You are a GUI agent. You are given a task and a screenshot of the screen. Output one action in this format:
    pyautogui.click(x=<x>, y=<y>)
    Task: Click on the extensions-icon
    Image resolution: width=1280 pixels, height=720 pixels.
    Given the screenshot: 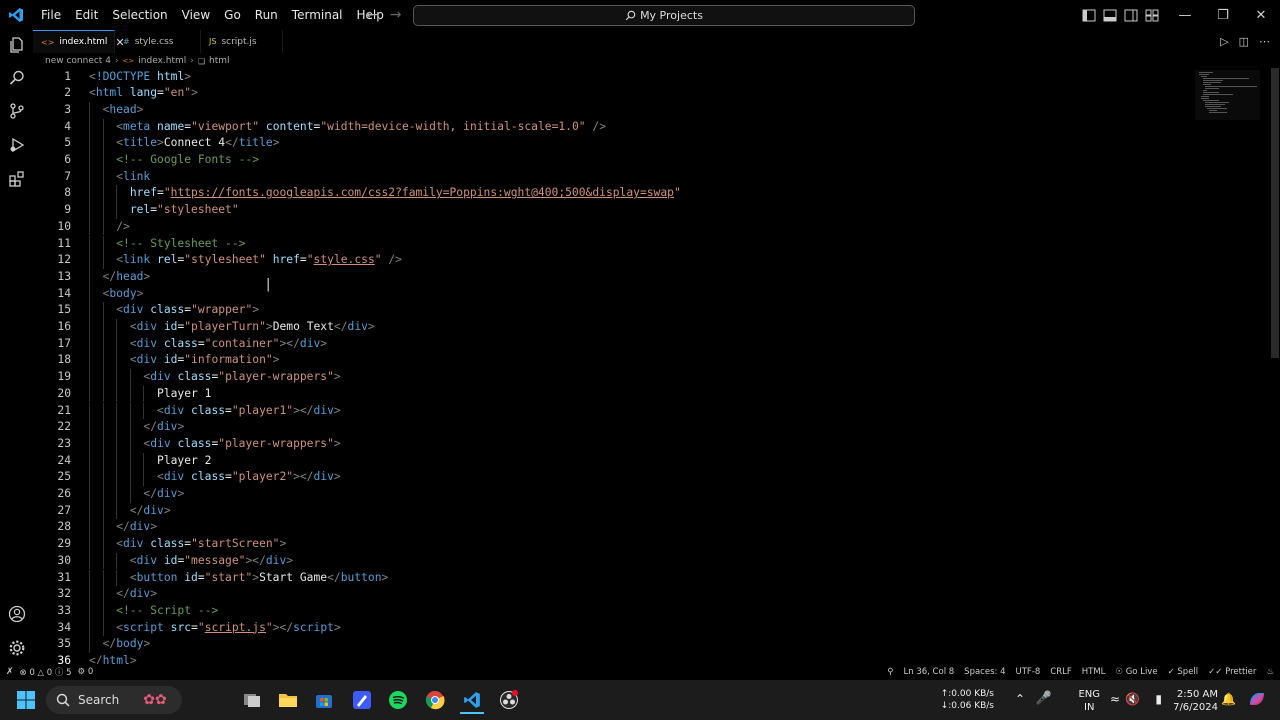 What is the action you would take?
    pyautogui.click(x=17, y=179)
    